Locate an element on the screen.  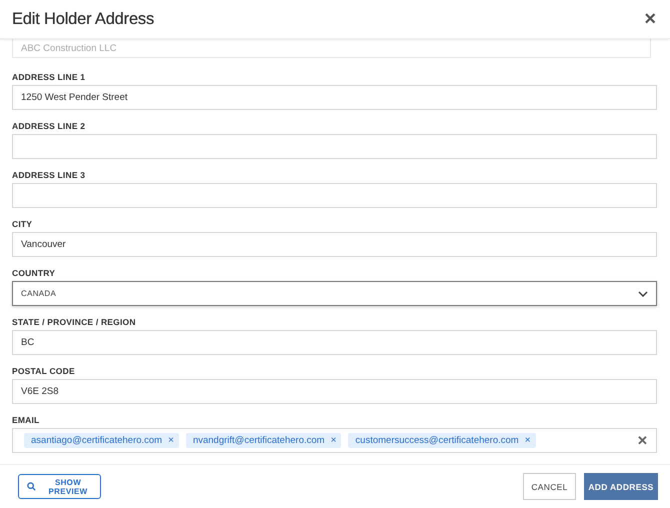
email-field: asantiago@certificatehero.com × nvandgrift@certificatehero.com × customersuccess@certificatehero.com × ✕ is located at coordinates (334, 441).